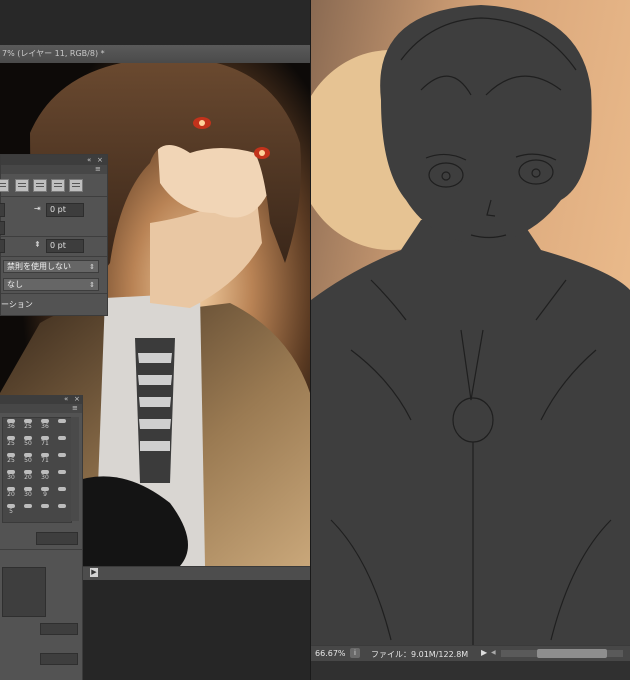 The image size is (630, 680). I want to click on indent-right-field: 0 pt, so click(65, 210).